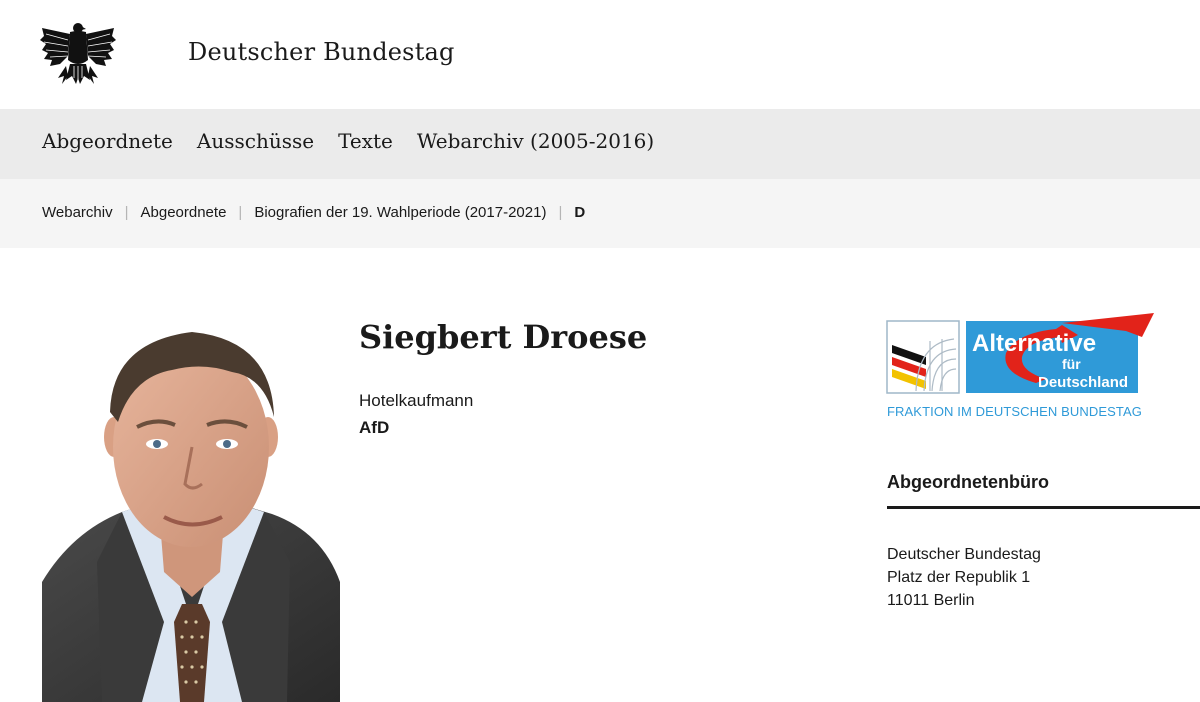 The image size is (1200, 702). Describe the element at coordinates (184, 212) in the screenshot. I see `breadcrumb-link-abgeordnete: Abgeordnete` at that location.